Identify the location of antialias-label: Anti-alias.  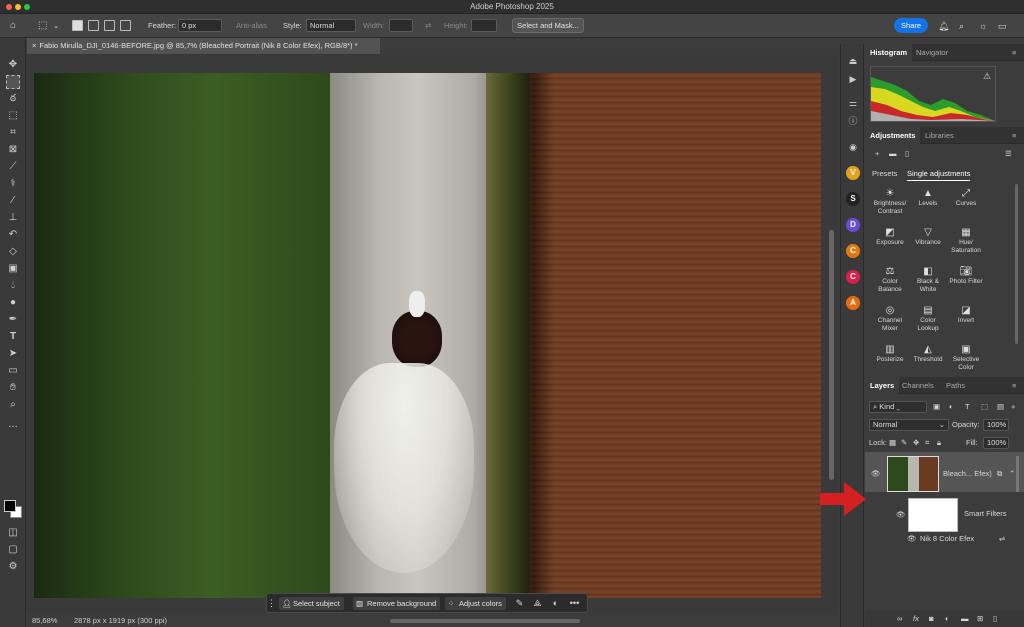
(251, 26).